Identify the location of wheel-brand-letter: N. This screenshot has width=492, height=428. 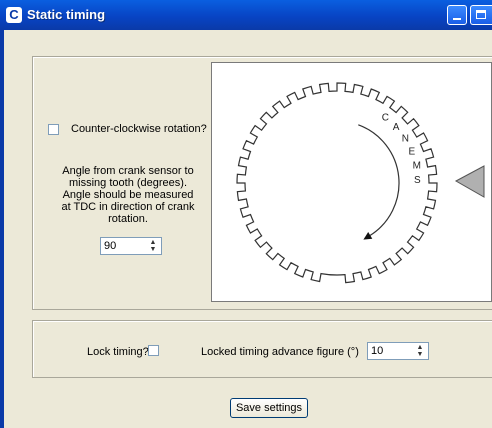
(405, 138).